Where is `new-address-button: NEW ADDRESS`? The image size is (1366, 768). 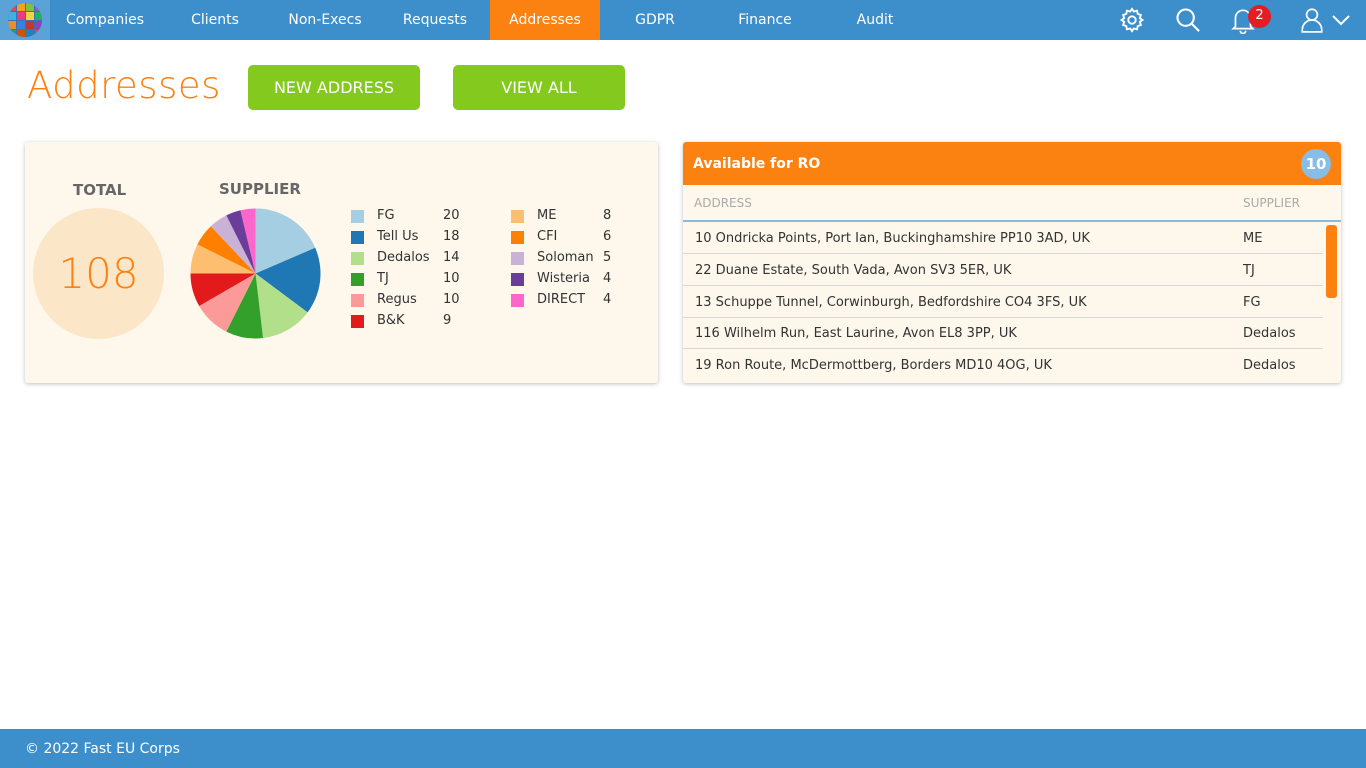 new-address-button: NEW ADDRESS is located at coordinates (334, 87).